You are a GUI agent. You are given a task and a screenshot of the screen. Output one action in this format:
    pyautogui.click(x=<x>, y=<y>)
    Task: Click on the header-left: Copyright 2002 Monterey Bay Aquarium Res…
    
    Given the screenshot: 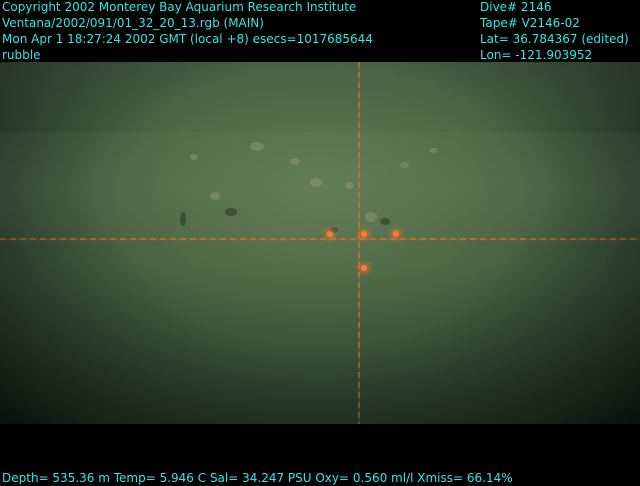 What is the action you would take?
    pyautogui.click(x=187, y=31)
    